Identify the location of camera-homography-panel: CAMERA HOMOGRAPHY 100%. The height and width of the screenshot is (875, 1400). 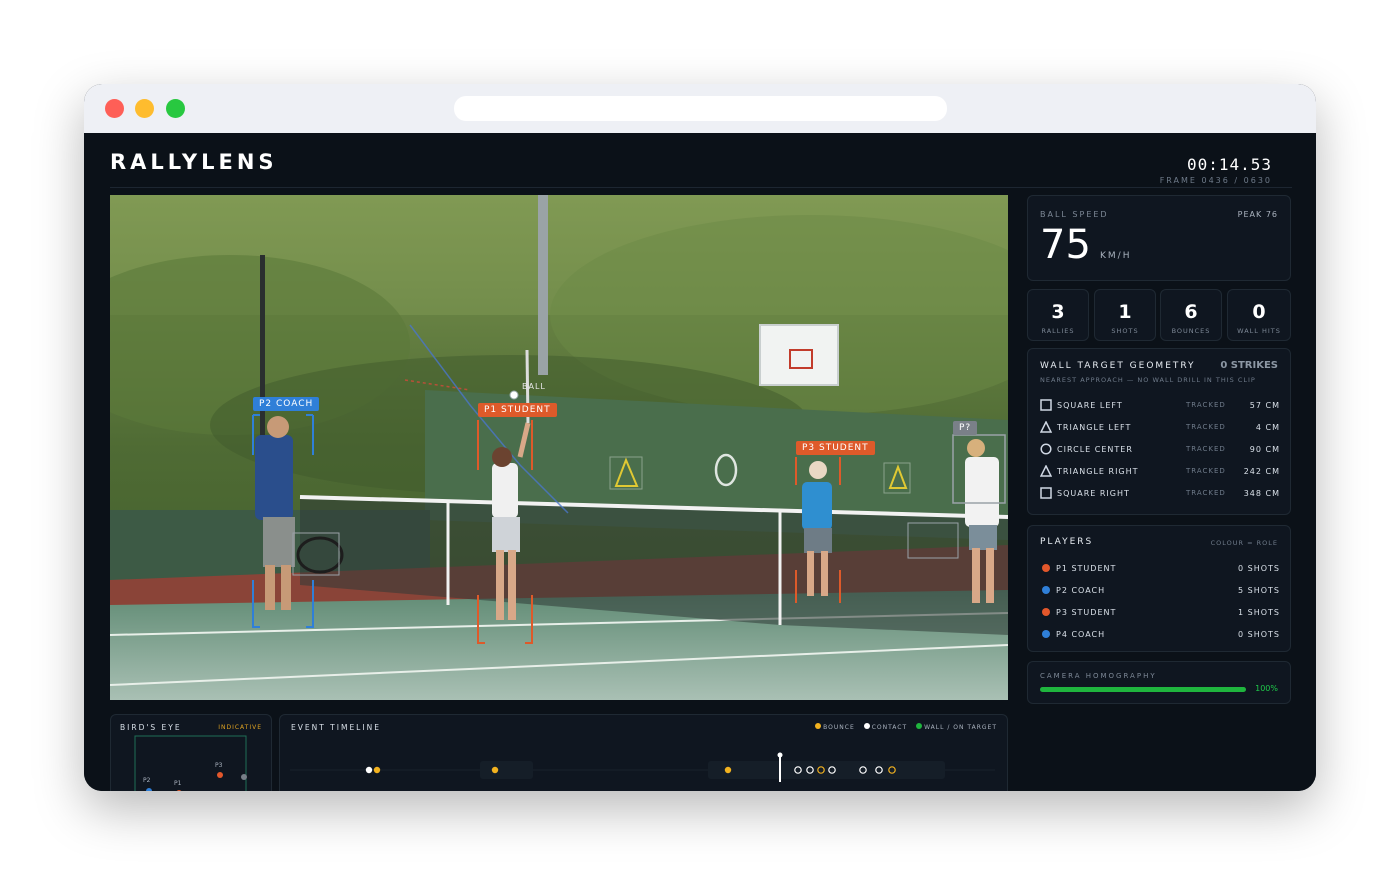
(1159, 682).